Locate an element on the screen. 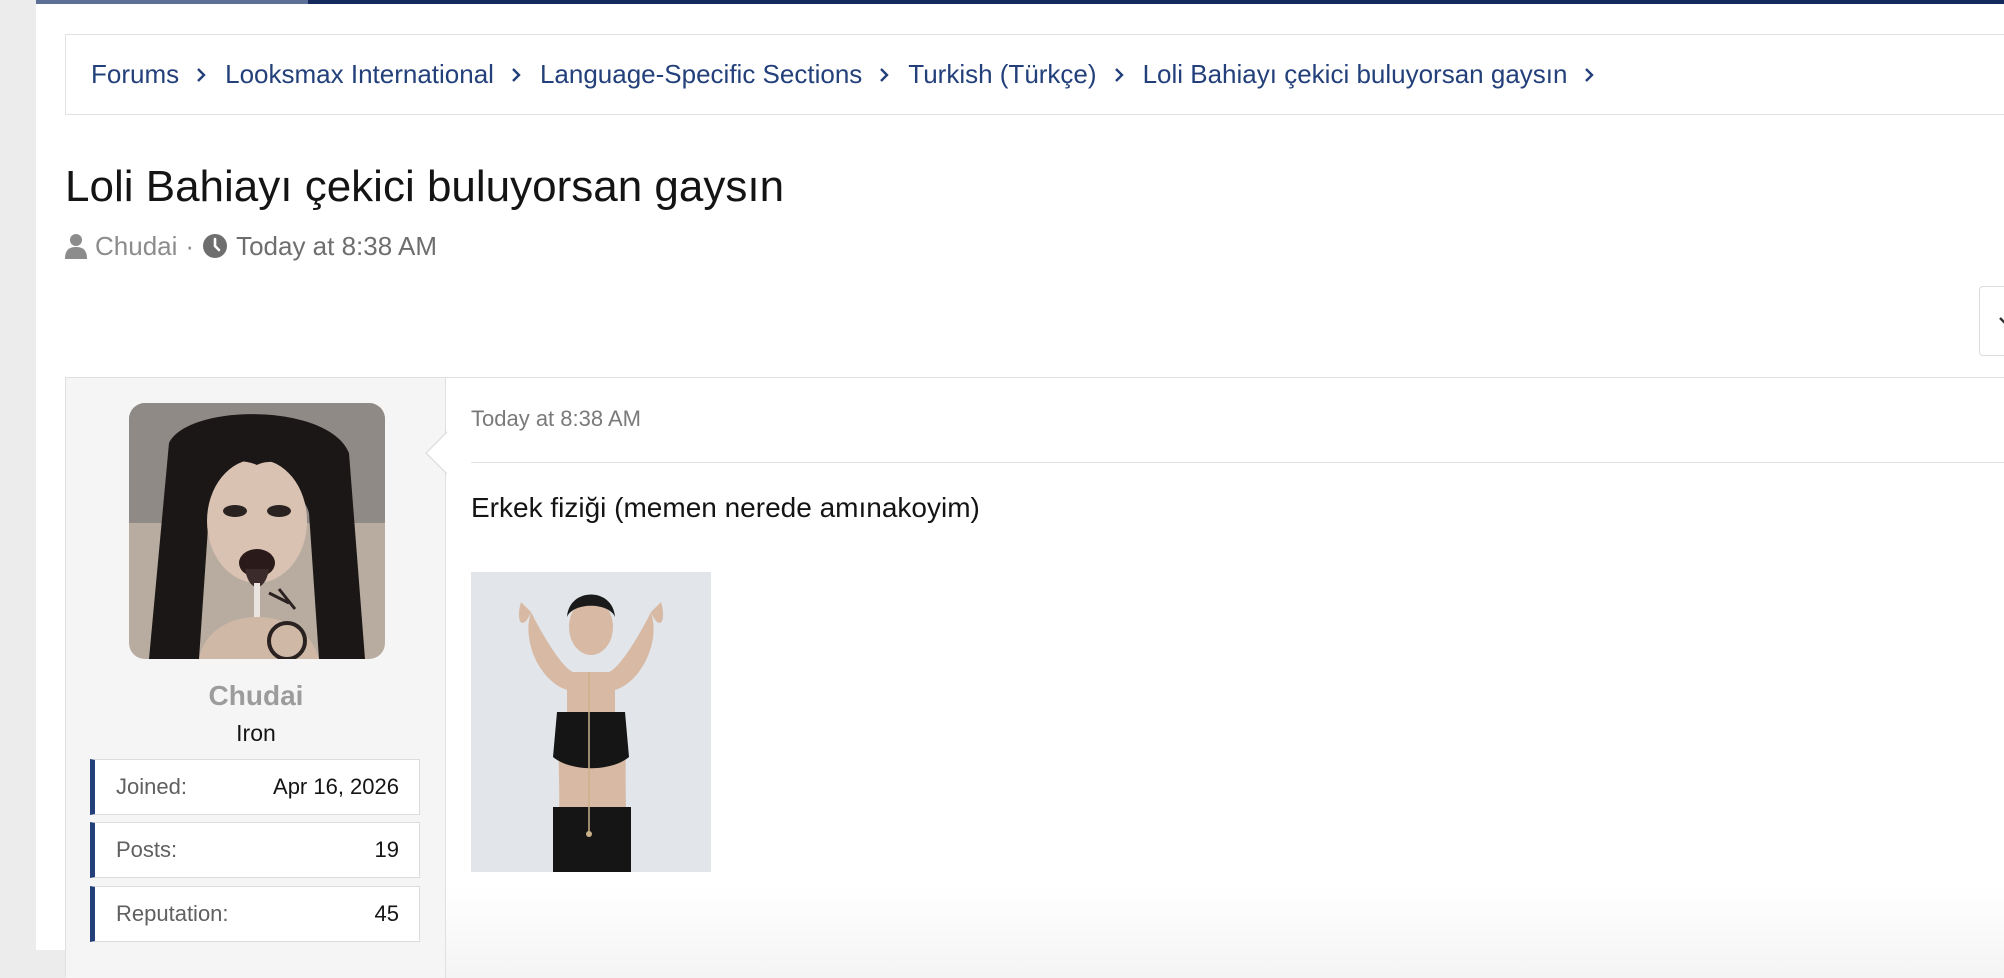 This screenshot has width=2004, height=978. breadcrumb-item-thread: Loli Bahiayı çekici buluyorsan gaysın is located at coordinates (1378, 74).